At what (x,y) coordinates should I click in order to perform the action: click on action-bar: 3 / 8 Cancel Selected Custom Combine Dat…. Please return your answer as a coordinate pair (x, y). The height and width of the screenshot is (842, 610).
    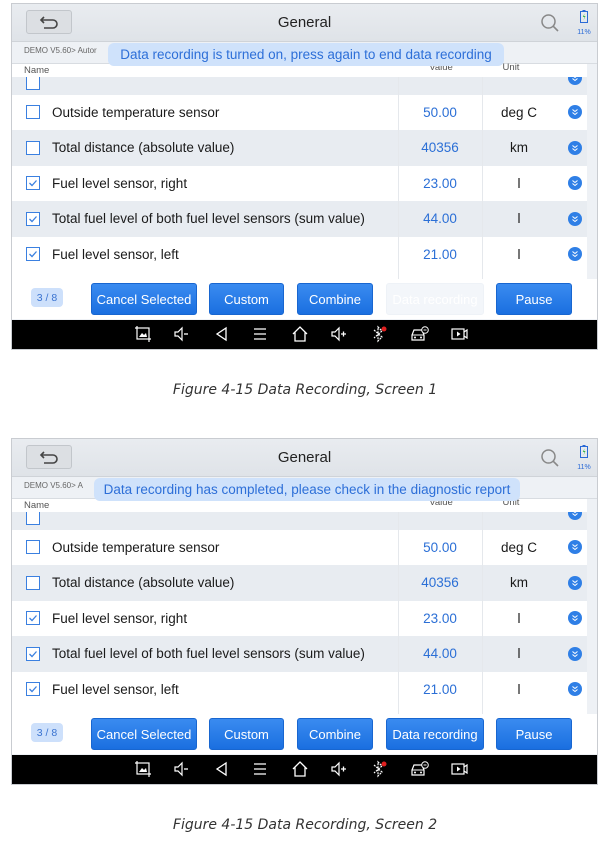
    Looking at the image, I should click on (304, 734).